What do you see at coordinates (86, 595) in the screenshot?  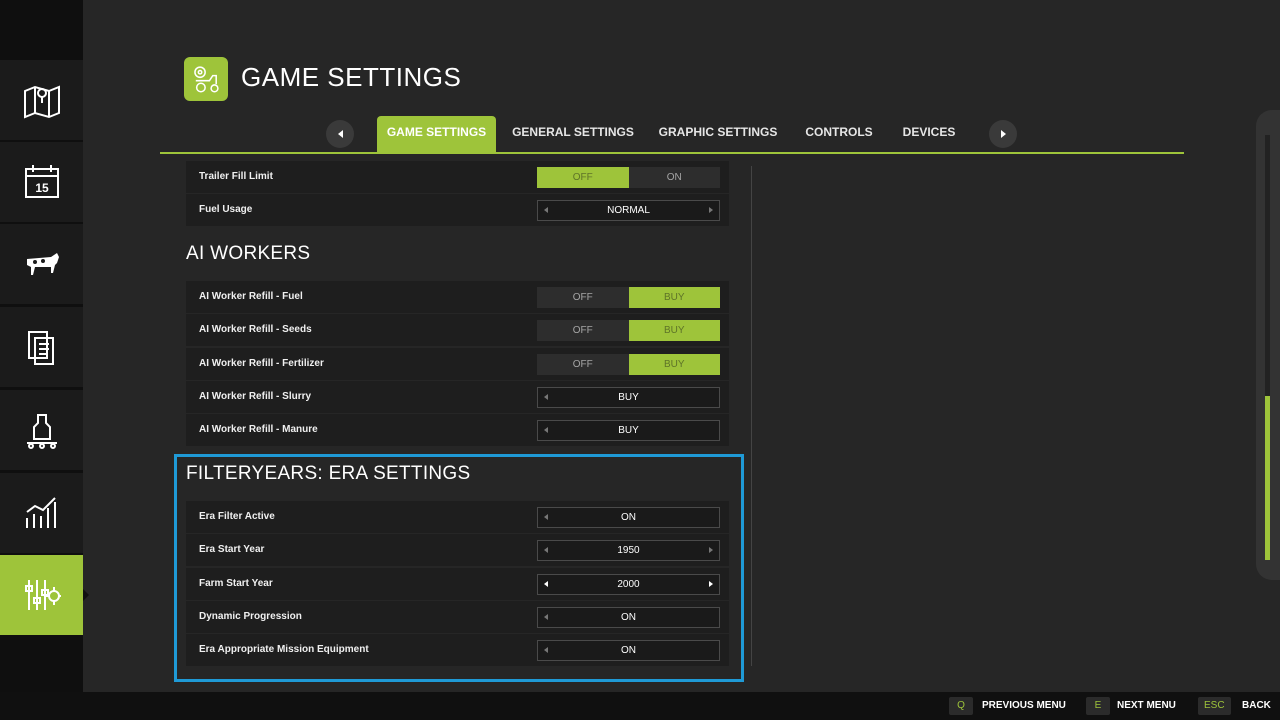 I see `active-indicator-arrow-icon` at bounding box center [86, 595].